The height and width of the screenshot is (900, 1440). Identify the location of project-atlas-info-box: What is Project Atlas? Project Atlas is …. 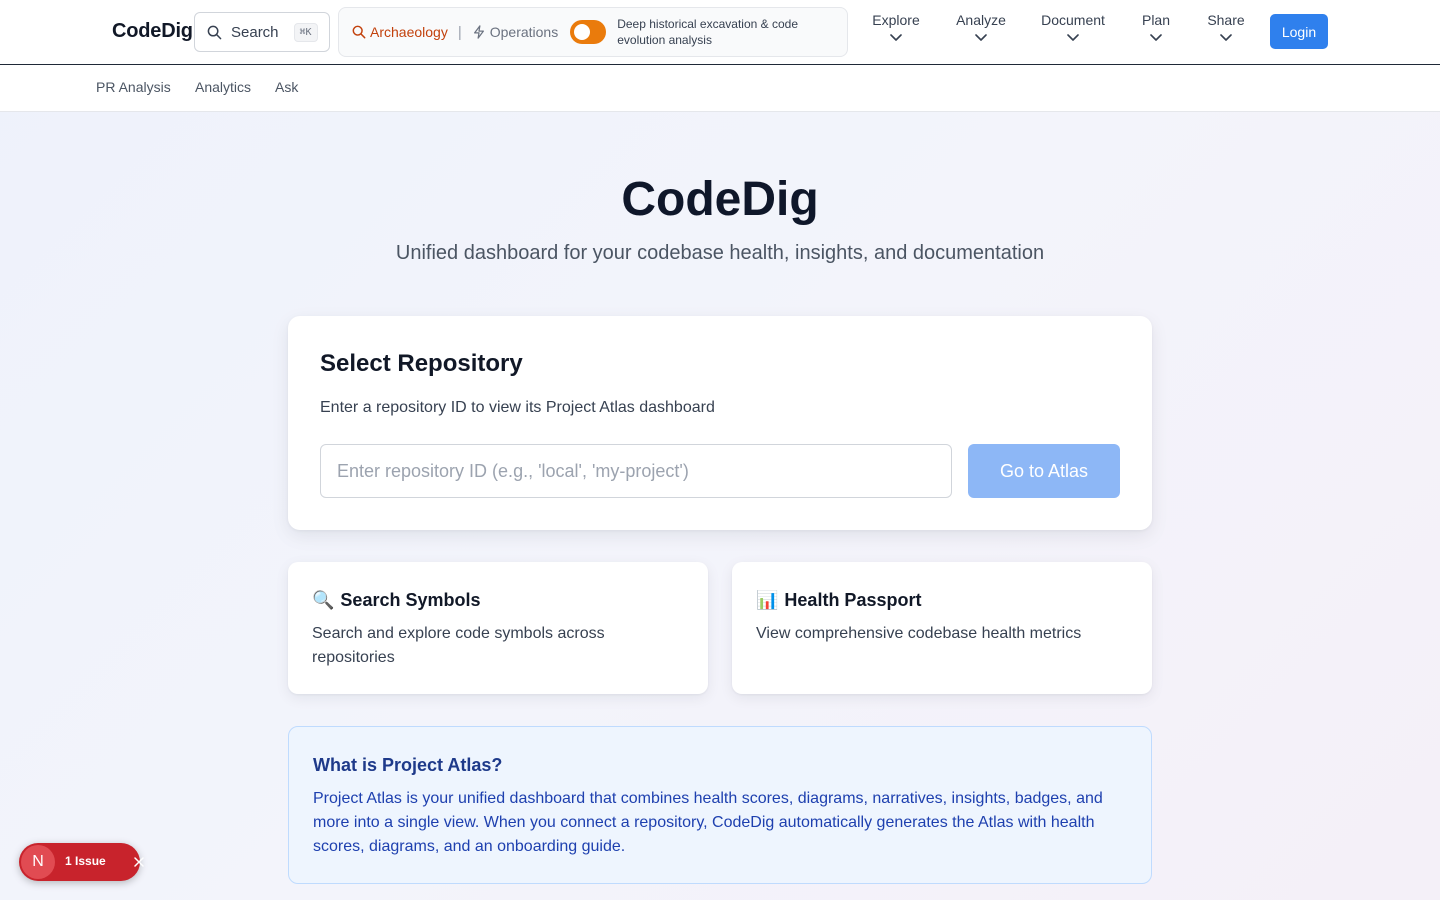
(720, 805).